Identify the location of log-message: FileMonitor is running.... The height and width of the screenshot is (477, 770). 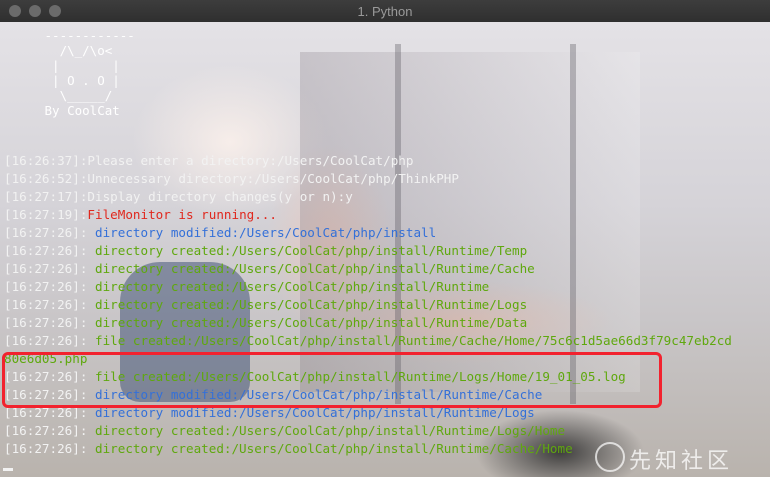
(182, 214).